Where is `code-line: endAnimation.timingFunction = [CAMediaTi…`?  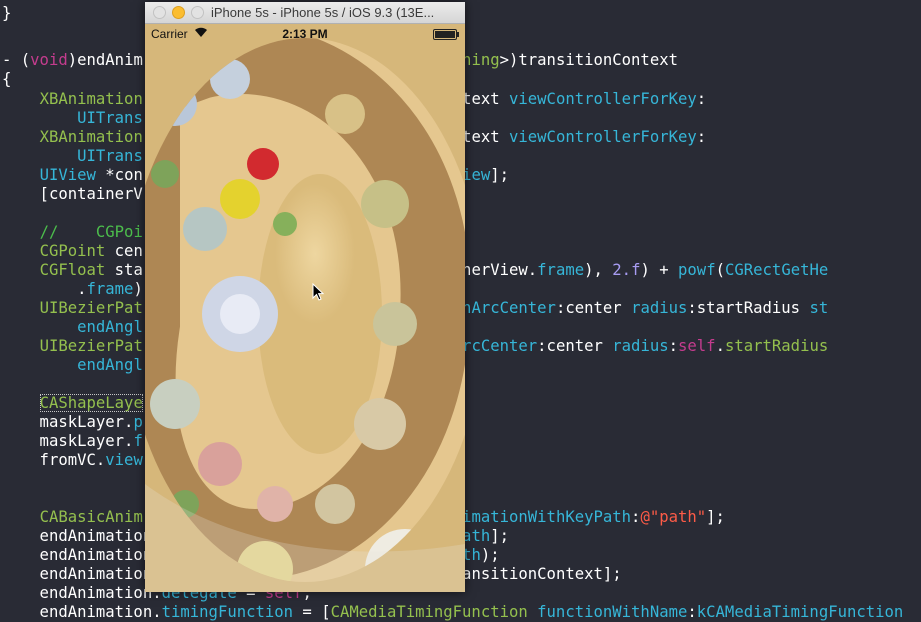 code-line: endAnimation.timingFunction = [CAMediaTi… is located at coordinates (453, 612).